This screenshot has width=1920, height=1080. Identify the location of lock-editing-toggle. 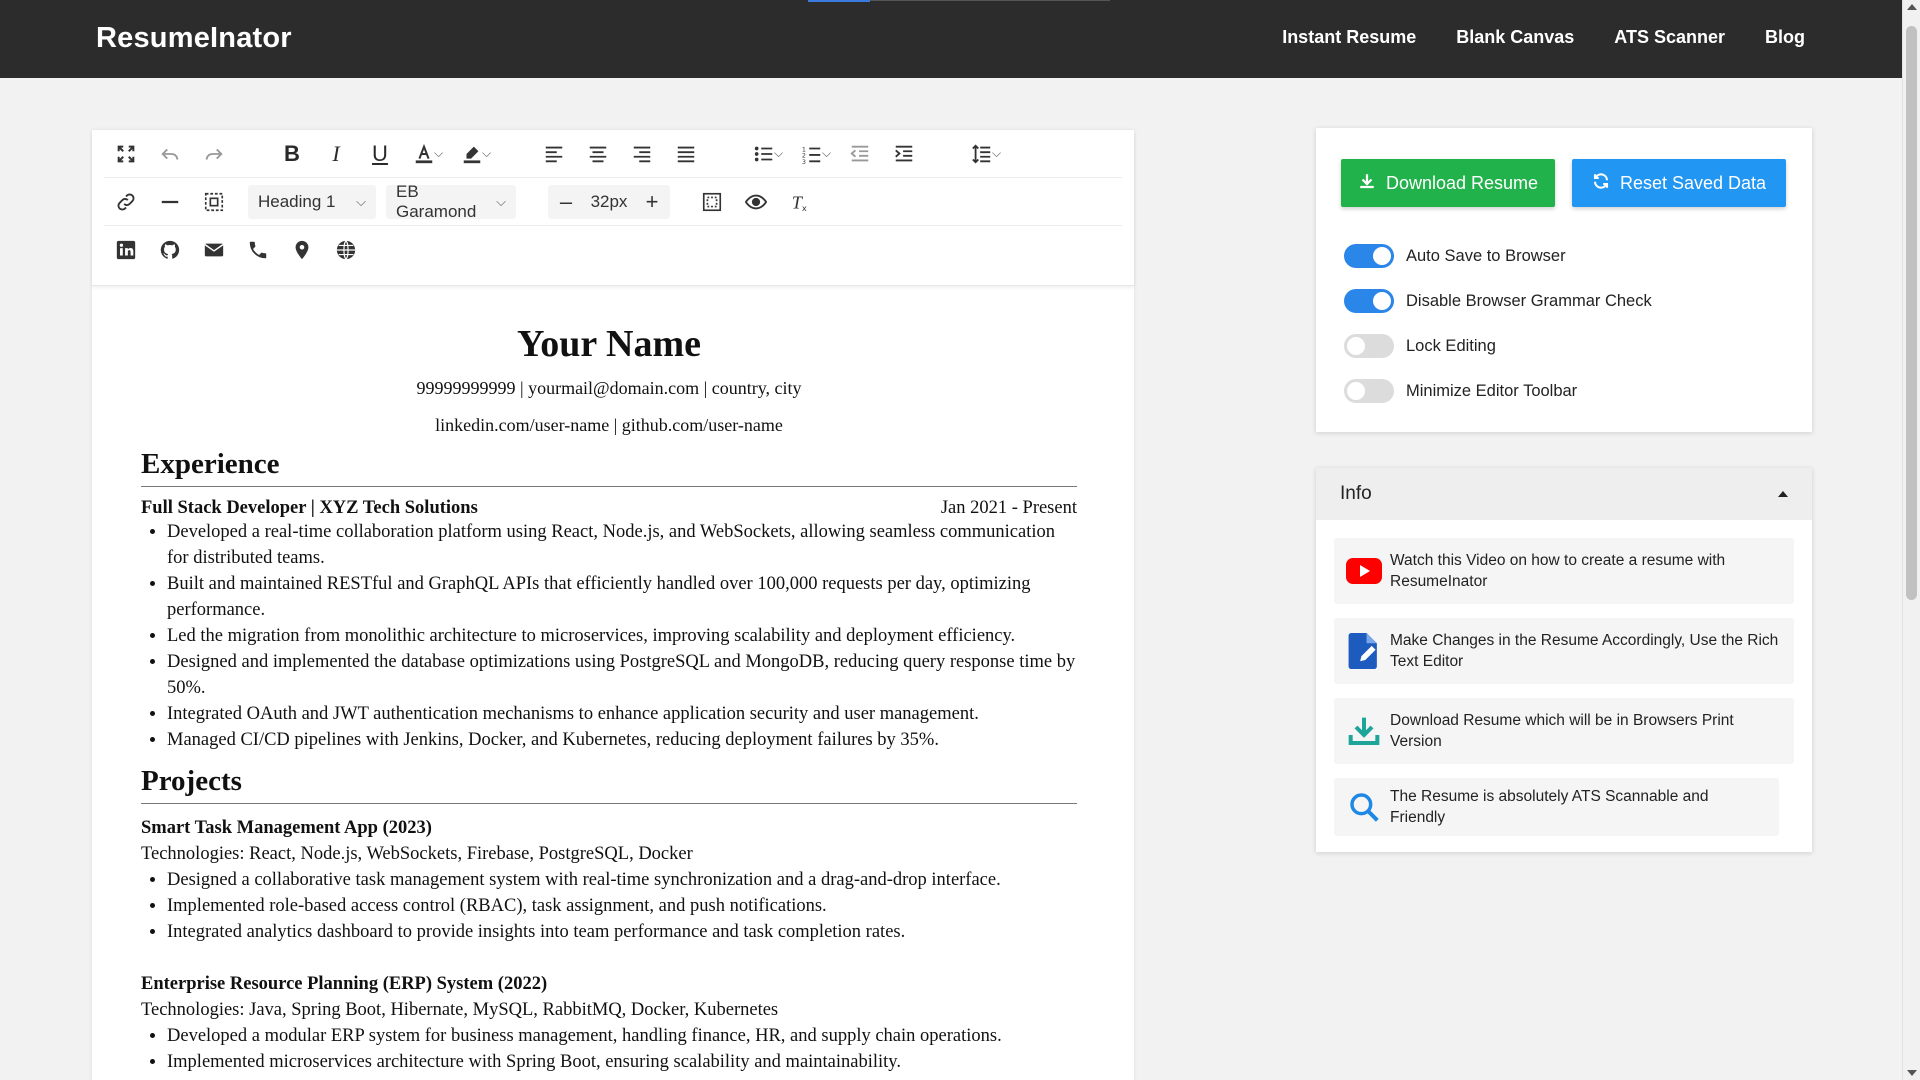
(1369, 346).